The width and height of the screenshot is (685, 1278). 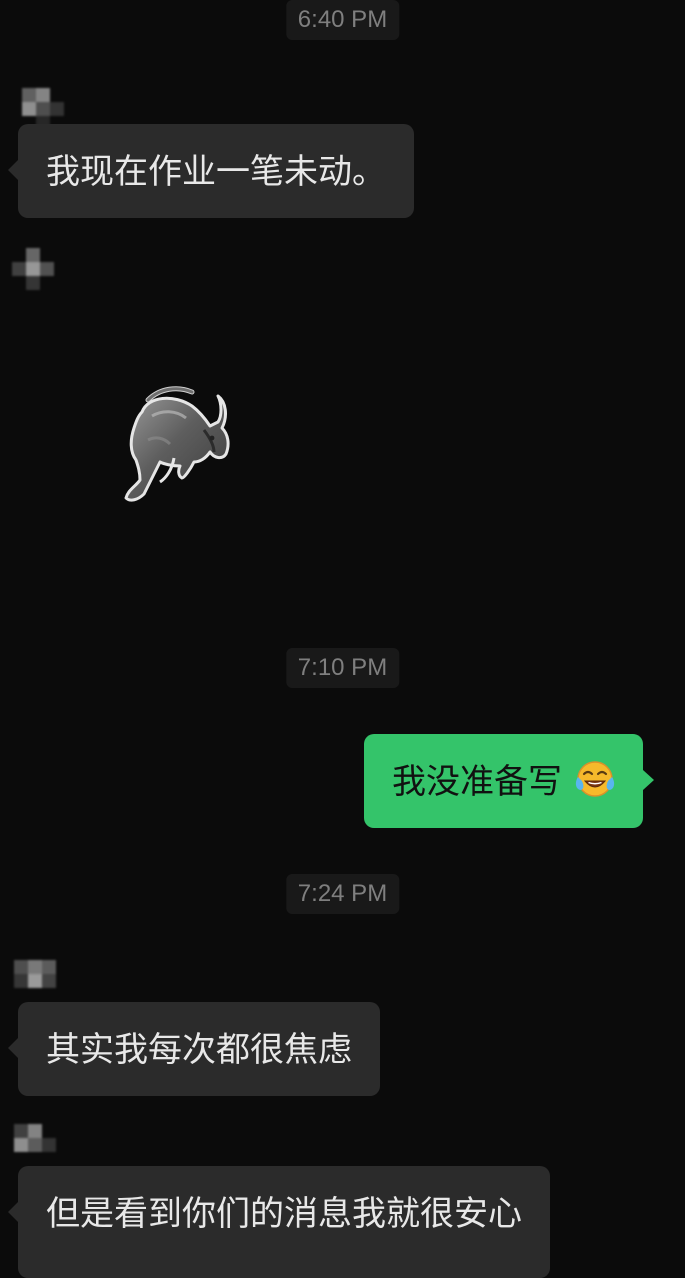 I want to click on timestamp: 6:40 PM, so click(x=342, y=20).